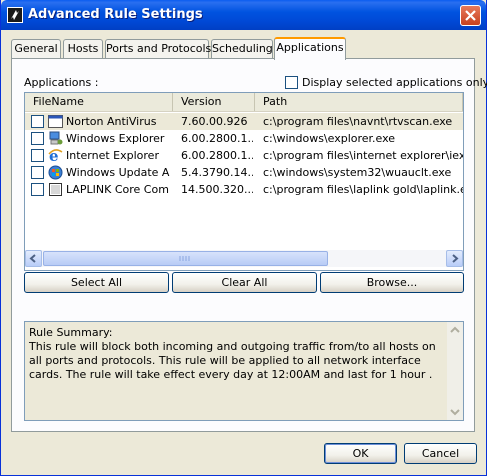  I want to click on row-filename: Windows Explorer, so click(115, 138).